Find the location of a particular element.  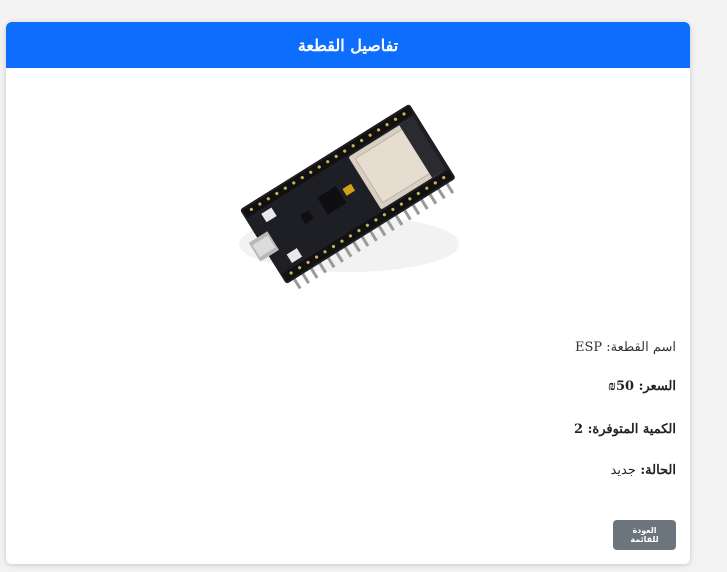

name-row: اسم القطعة: ESP is located at coordinates (625, 347).